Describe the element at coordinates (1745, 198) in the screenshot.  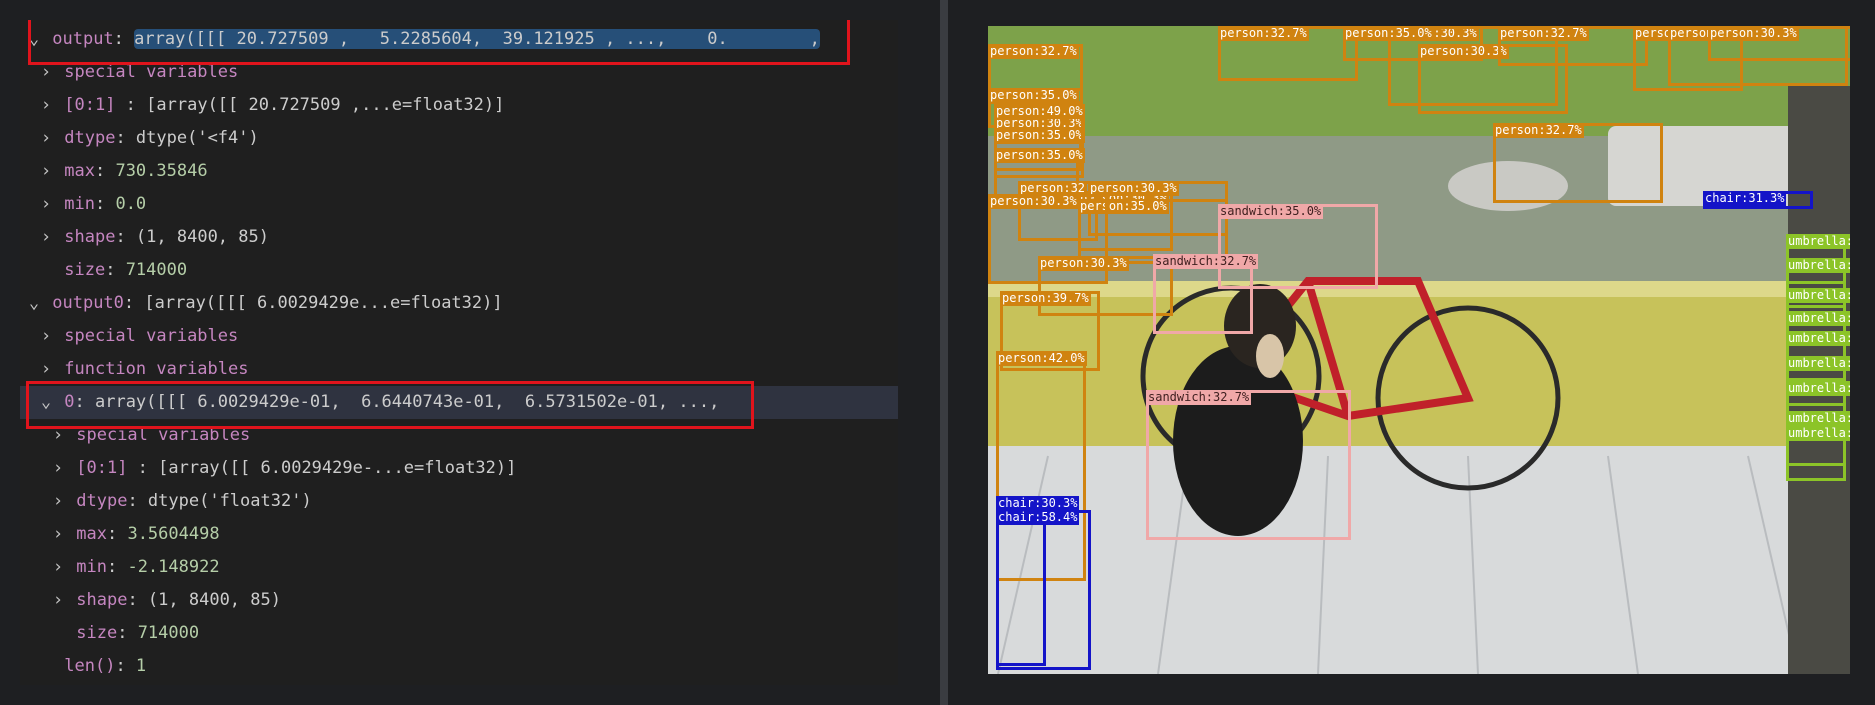
I see `detection-label: chair:31.3%` at that location.